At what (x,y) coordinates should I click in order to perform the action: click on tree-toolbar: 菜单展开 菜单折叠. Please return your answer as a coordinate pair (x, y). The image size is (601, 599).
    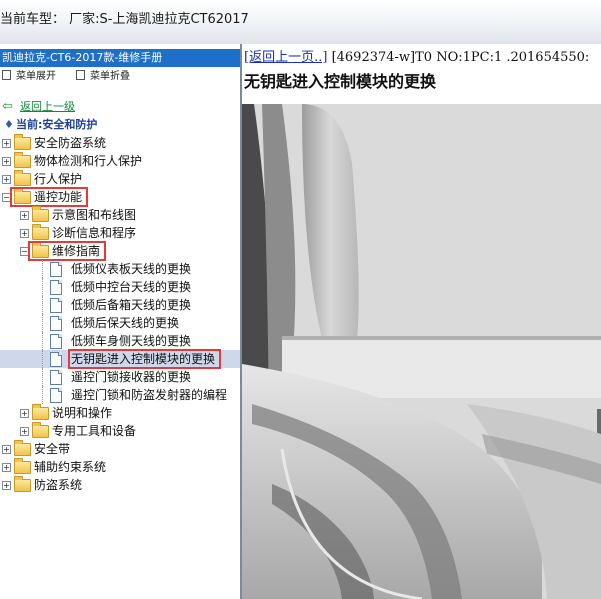
    Looking at the image, I should click on (120, 77).